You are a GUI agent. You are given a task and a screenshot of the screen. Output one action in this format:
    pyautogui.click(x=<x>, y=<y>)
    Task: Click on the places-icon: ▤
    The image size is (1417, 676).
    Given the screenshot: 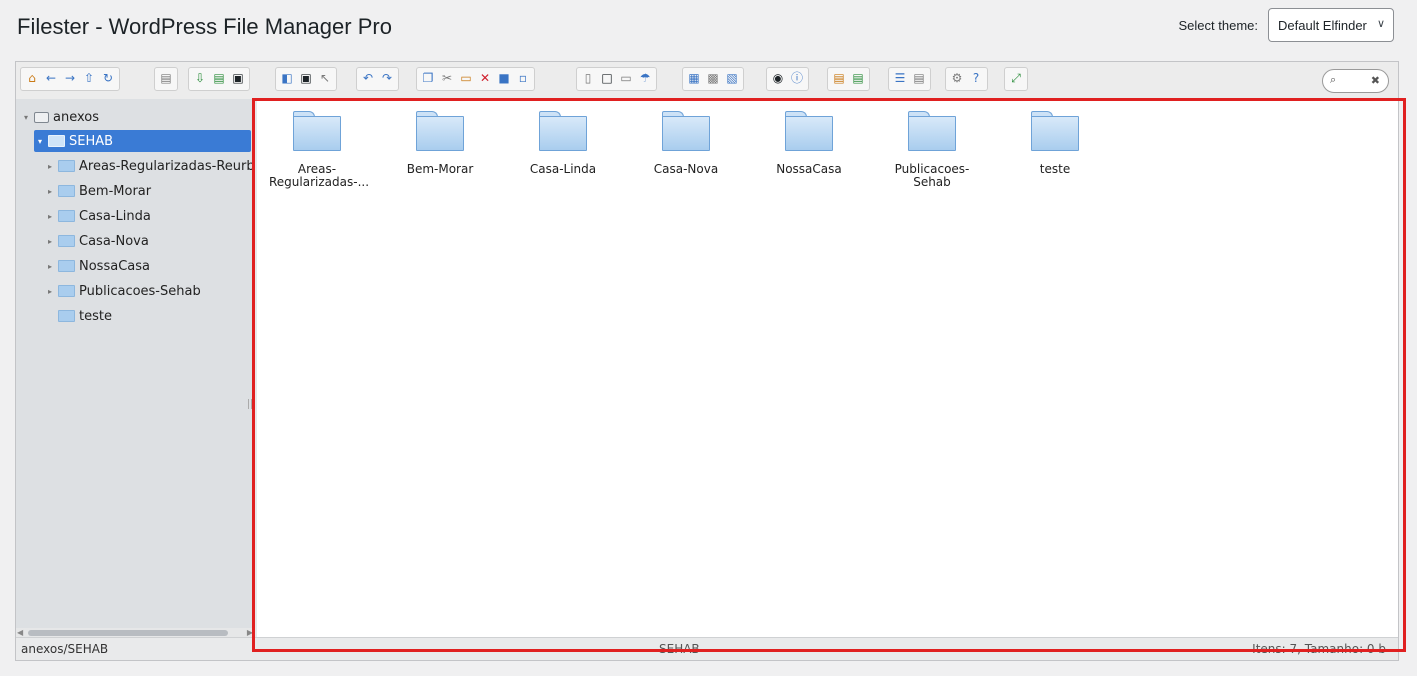 What is the action you would take?
    pyautogui.click(x=919, y=78)
    